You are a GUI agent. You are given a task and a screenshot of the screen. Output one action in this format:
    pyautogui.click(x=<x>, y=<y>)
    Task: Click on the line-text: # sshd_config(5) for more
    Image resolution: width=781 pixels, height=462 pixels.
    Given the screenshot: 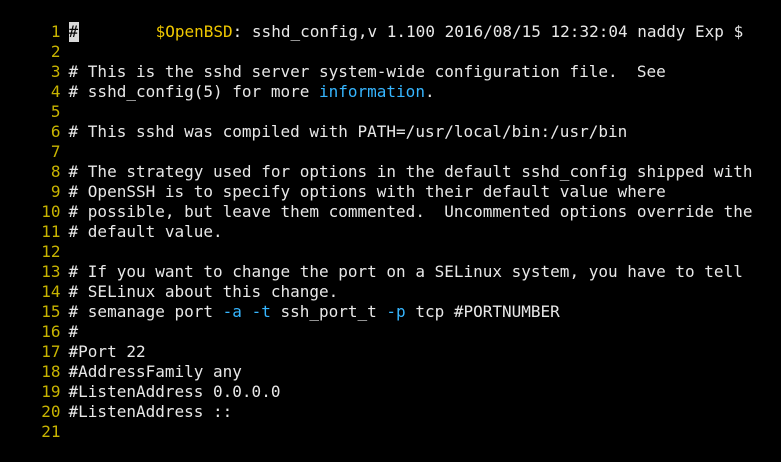 What is the action you would take?
    pyautogui.click(x=193, y=91)
    